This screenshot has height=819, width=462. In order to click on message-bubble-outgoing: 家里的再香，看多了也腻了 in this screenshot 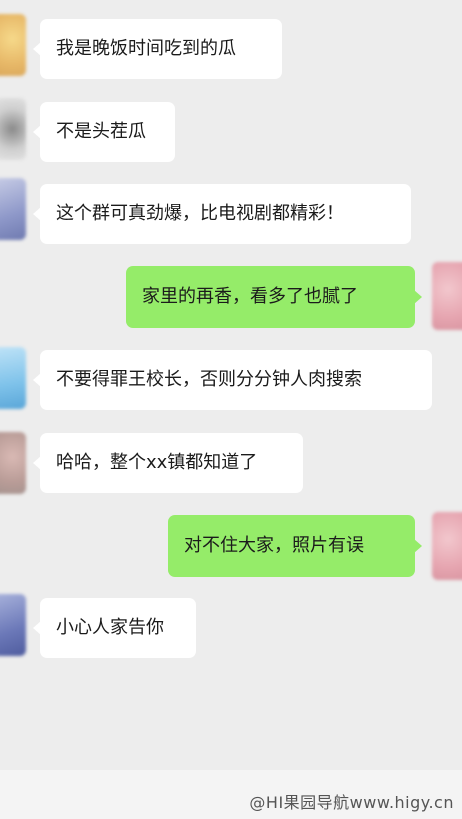, I will do `click(274, 297)`.